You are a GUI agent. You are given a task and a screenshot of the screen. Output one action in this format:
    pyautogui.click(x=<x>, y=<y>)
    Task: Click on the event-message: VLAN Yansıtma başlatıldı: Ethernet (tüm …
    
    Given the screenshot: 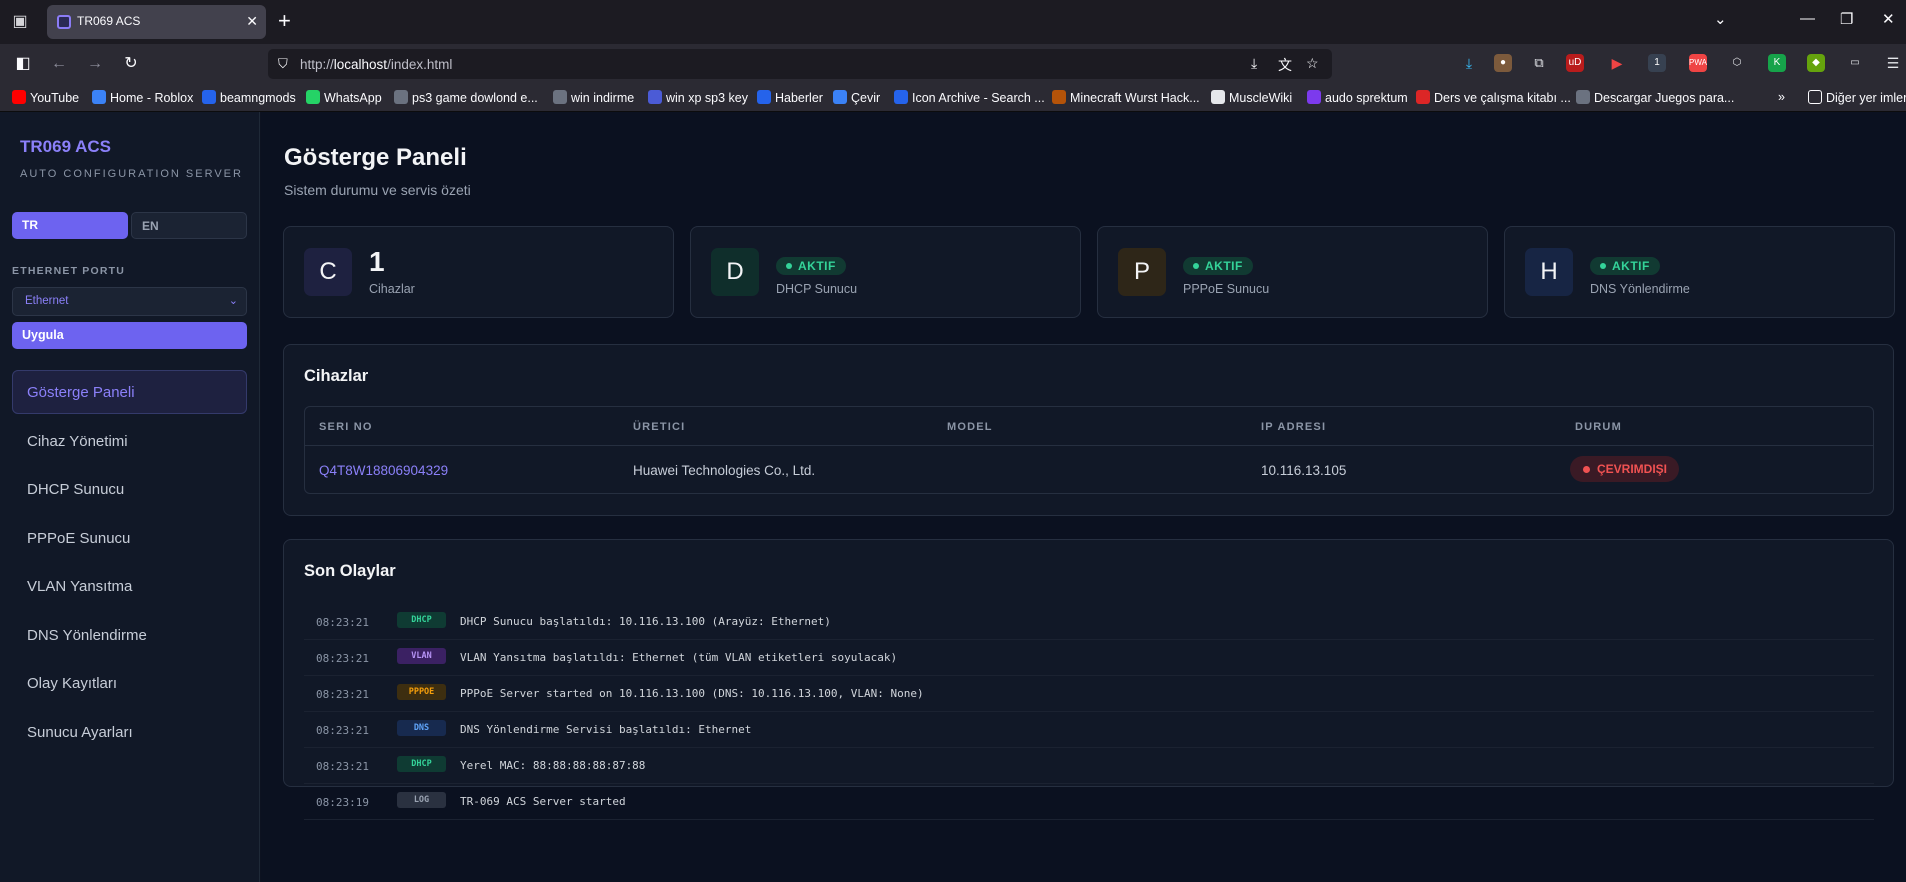 What is the action you would take?
    pyautogui.click(x=679, y=657)
    